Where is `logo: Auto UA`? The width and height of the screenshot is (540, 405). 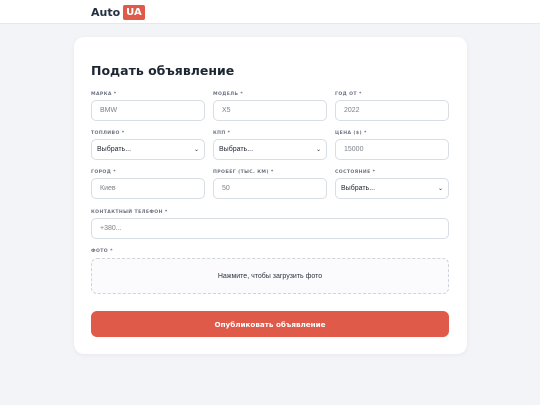
logo: Auto UA is located at coordinates (118, 12).